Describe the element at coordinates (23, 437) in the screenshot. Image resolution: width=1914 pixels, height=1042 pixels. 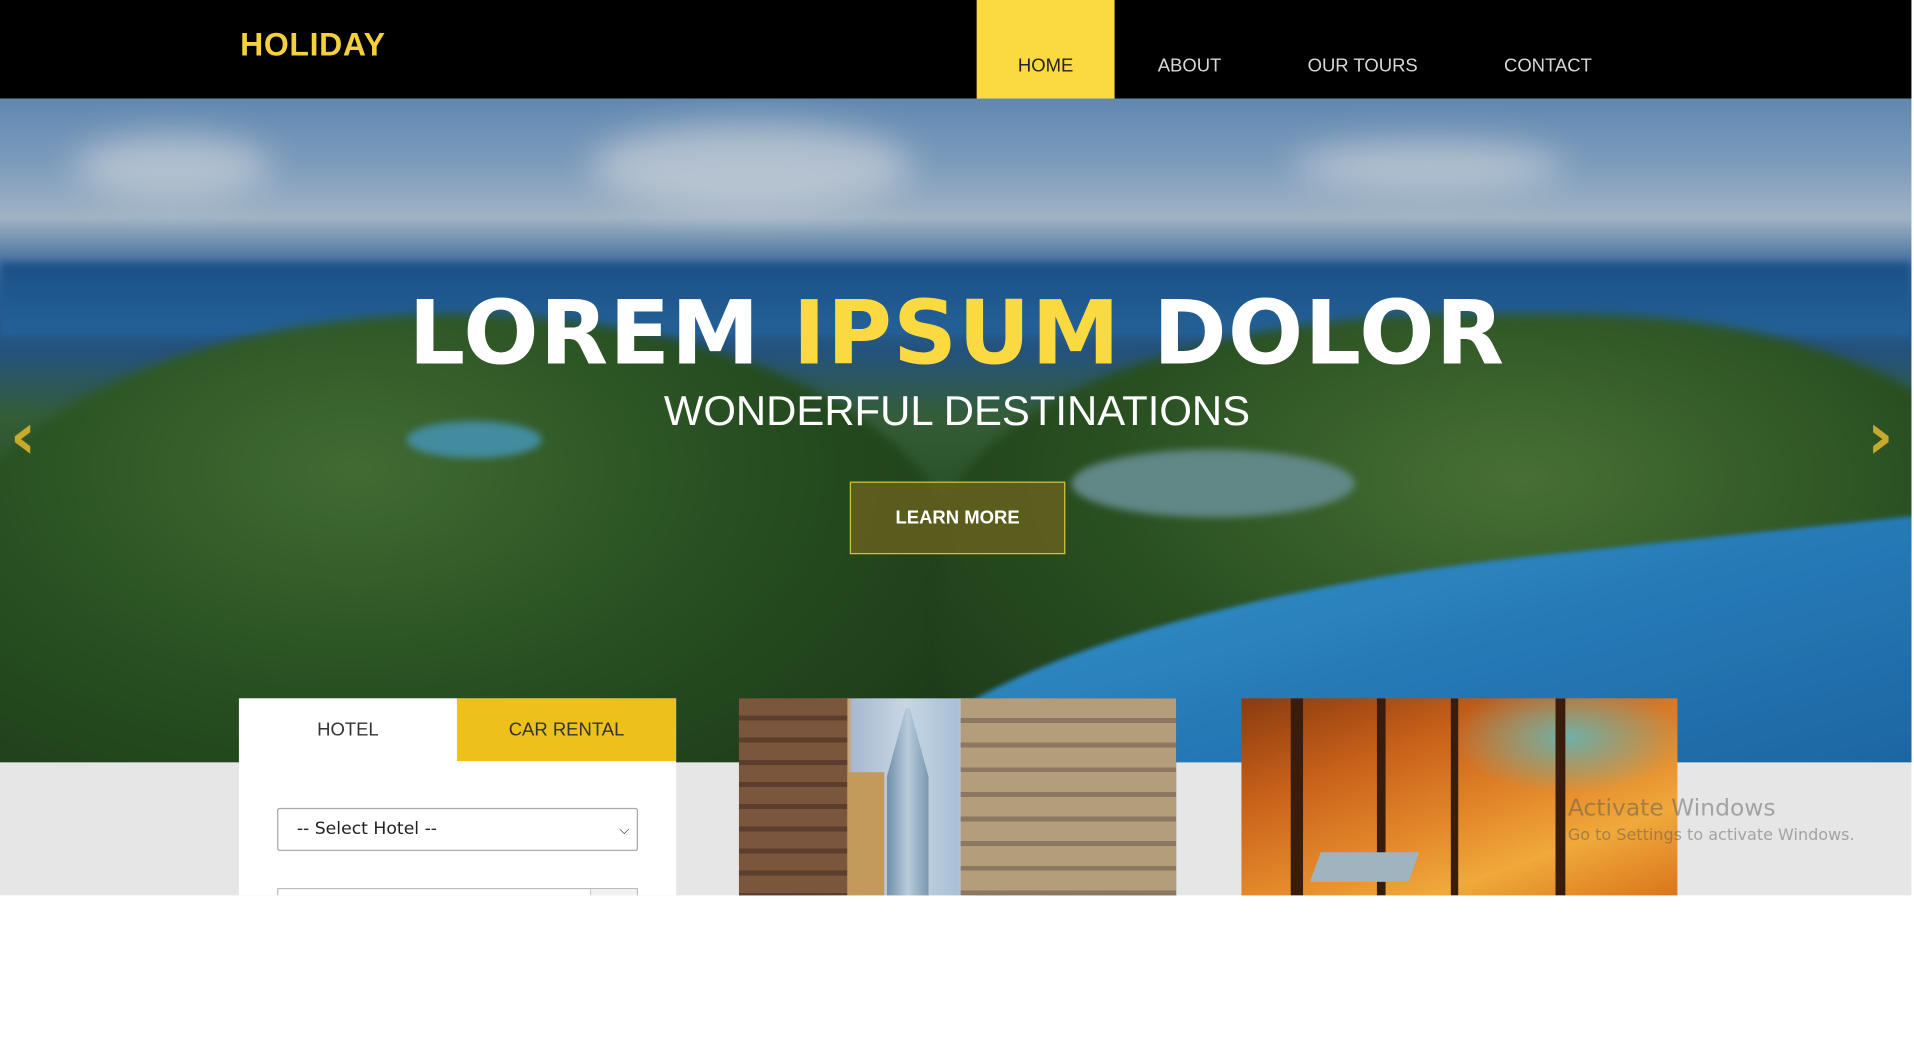
I see `chevron-left-icon: ‹` at that location.